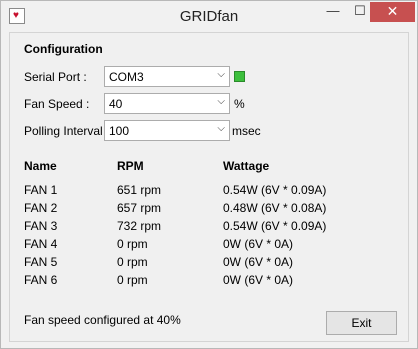 This screenshot has width=418, height=349. I want to click on polling-interval-select: 100 ⌵, so click(167, 130).